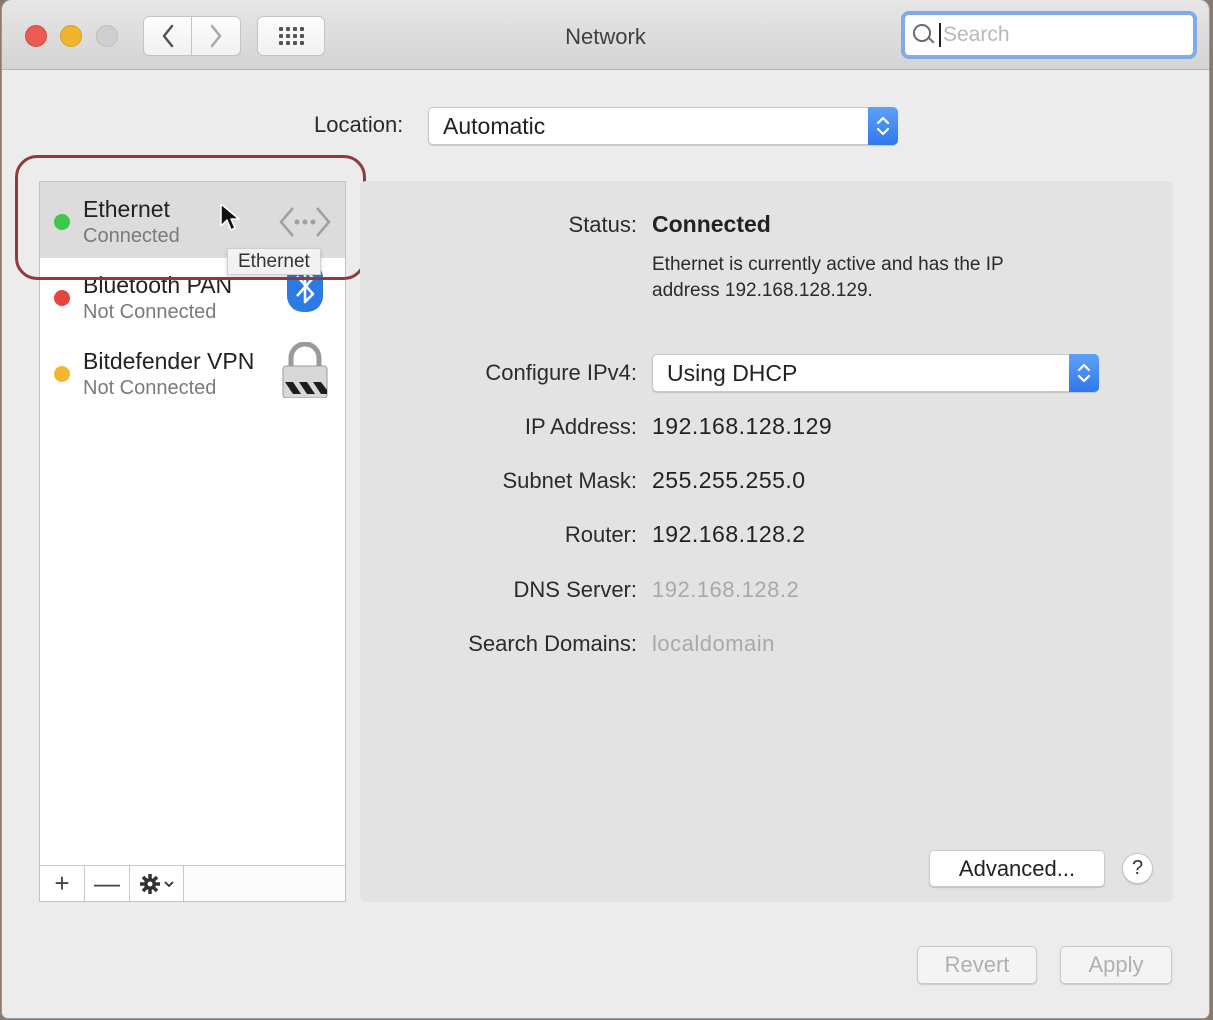 Image resolution: width=1213 pixels, height=1020 pixels. What do you see at coordinates (230, 217) in the screenshot?
I see `mouse-cursor-icon` at bounding box center [230, 217].